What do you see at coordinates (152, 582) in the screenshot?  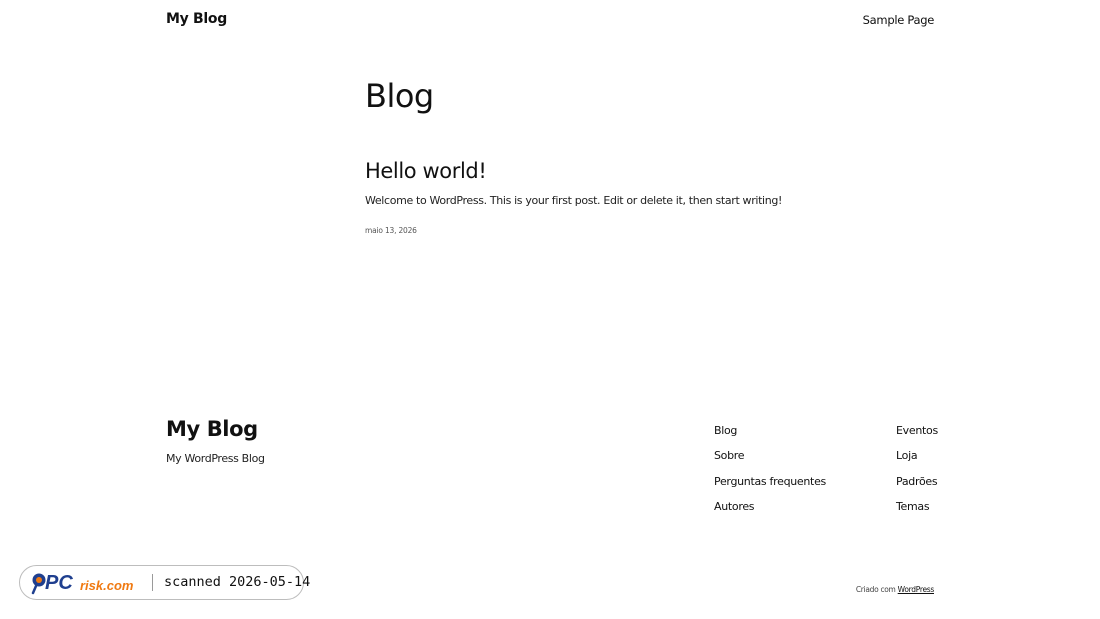 I see `badge-divider` at bounding box center [152, 582].